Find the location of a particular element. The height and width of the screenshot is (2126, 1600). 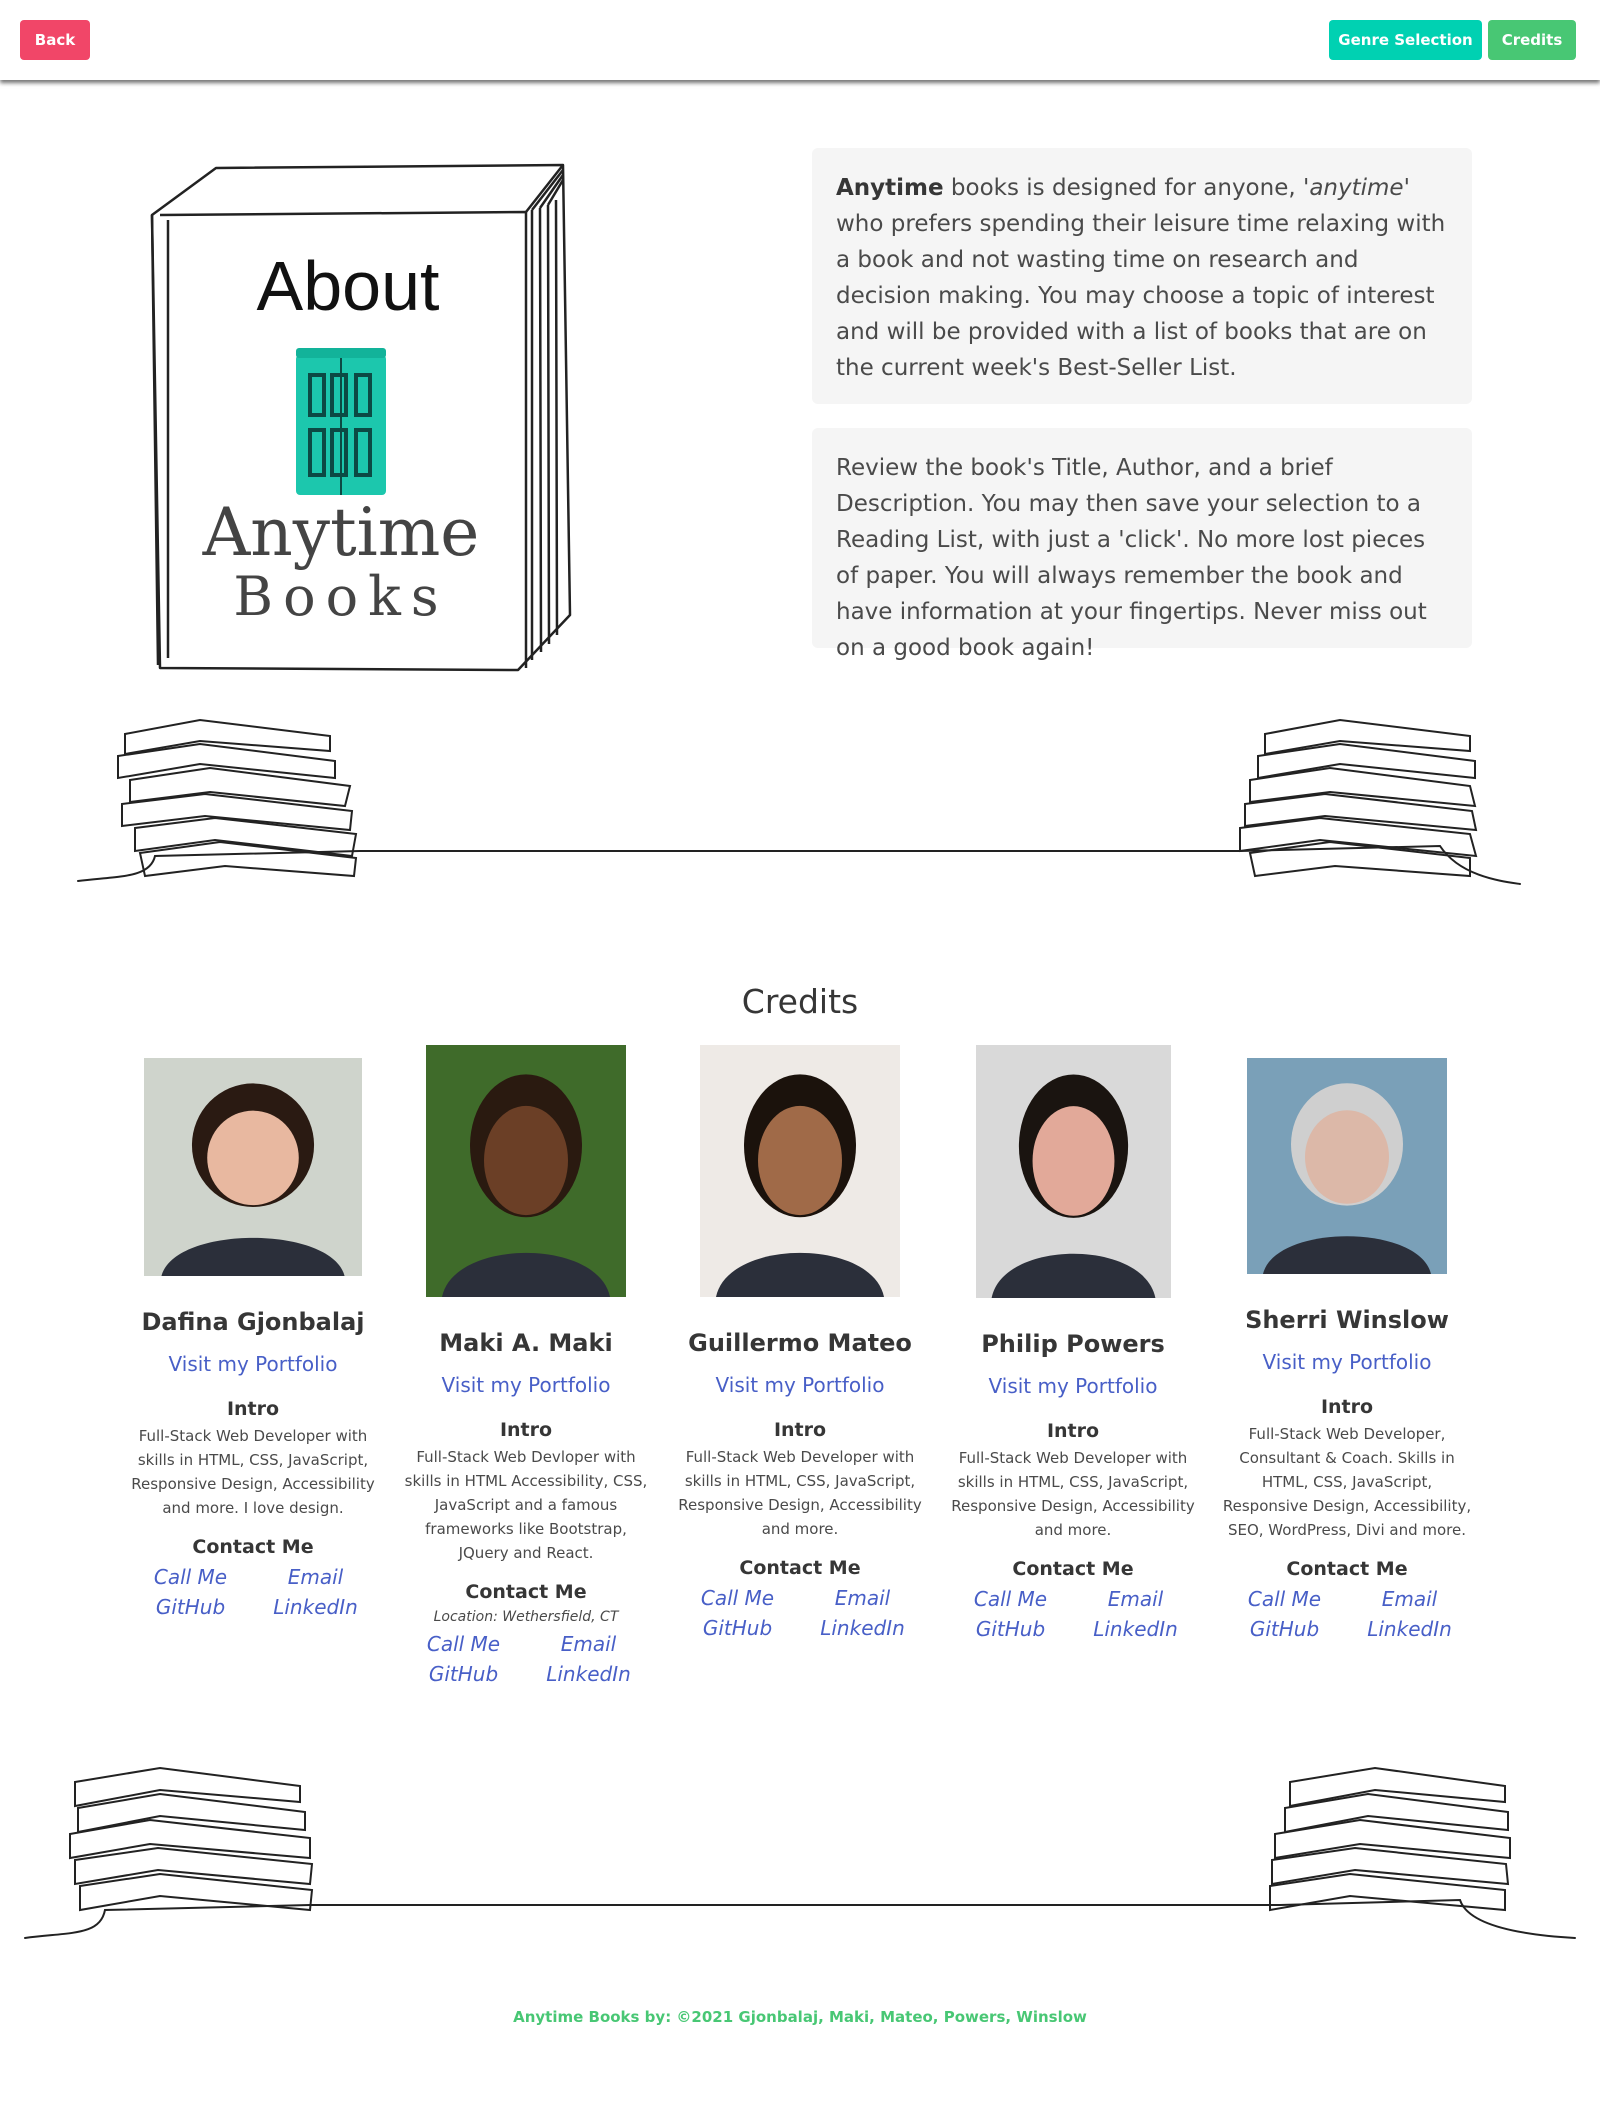

person-name: Philip Powers is located at coordinates (1073, 1344).